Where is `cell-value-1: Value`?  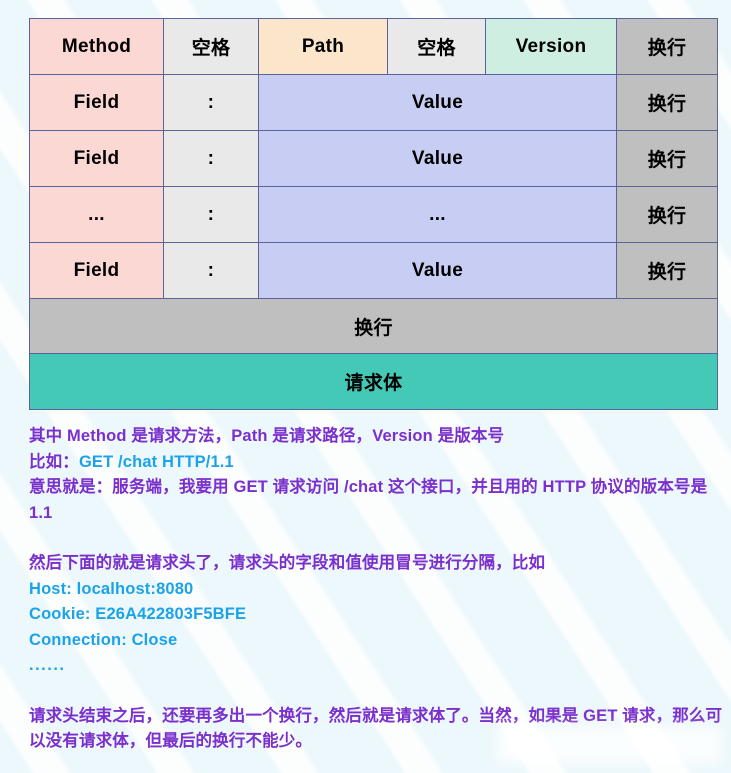
cell-value-1: Value is located at coordinates (437, 102).